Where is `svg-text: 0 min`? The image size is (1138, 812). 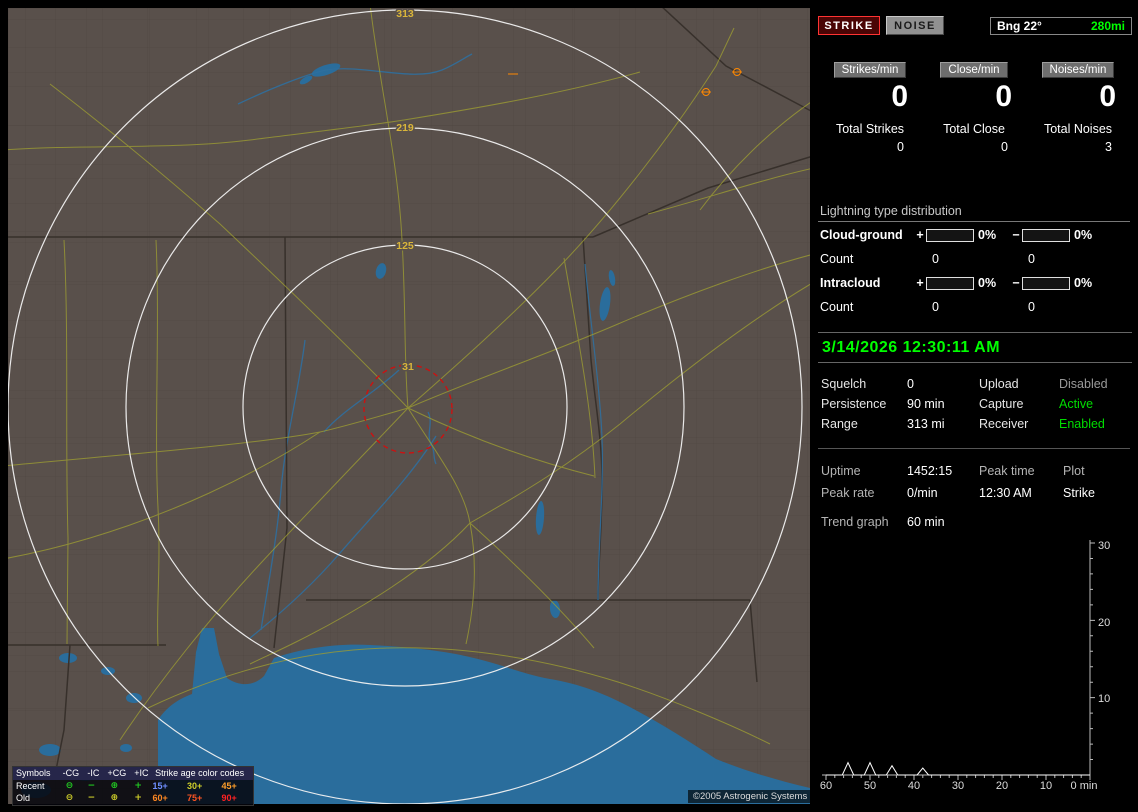
svg-text: 0 min is located at coordinates (1084, 786).